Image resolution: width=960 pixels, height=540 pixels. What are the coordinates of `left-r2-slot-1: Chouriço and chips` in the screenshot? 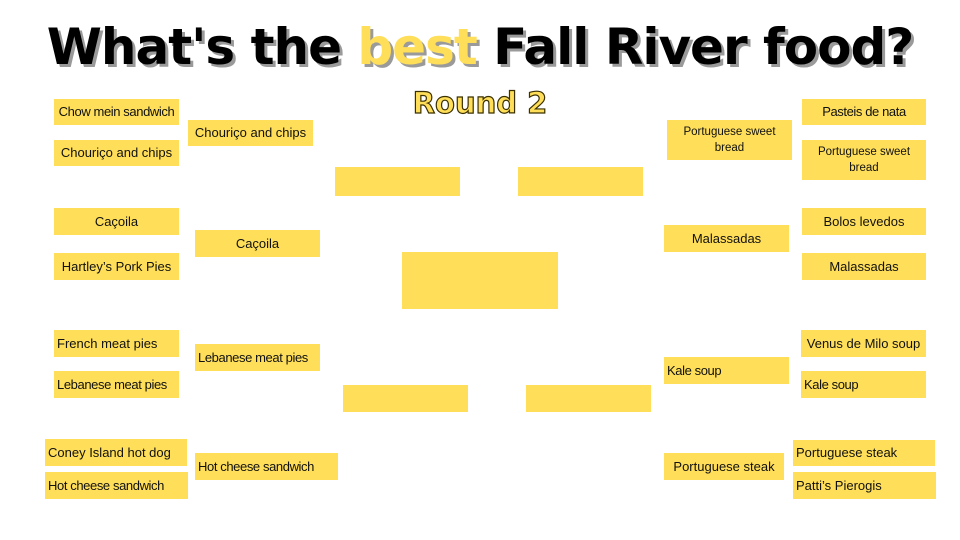 It's located at (250, 133).